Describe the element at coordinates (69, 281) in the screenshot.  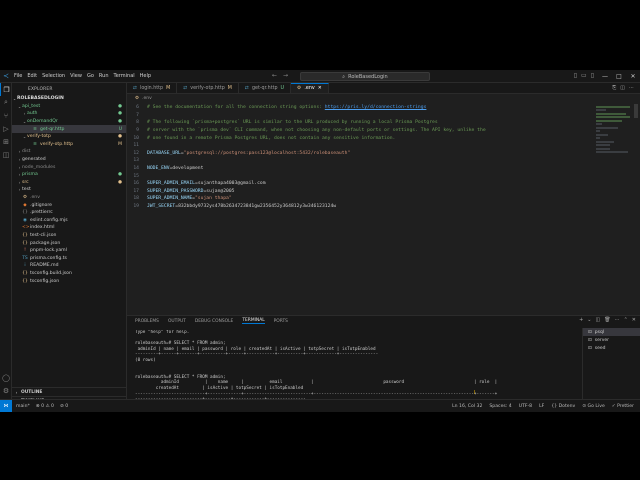
I see `tree-item: {} tsconfig.json` at that location.